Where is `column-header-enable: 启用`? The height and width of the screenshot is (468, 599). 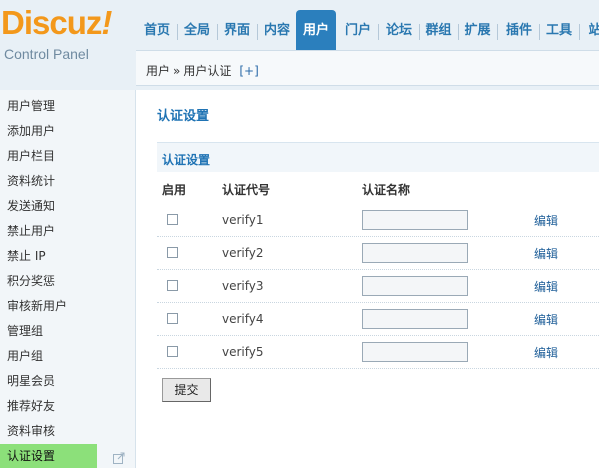
column-header-enable: 启用 is located at coordinates (174, 190).